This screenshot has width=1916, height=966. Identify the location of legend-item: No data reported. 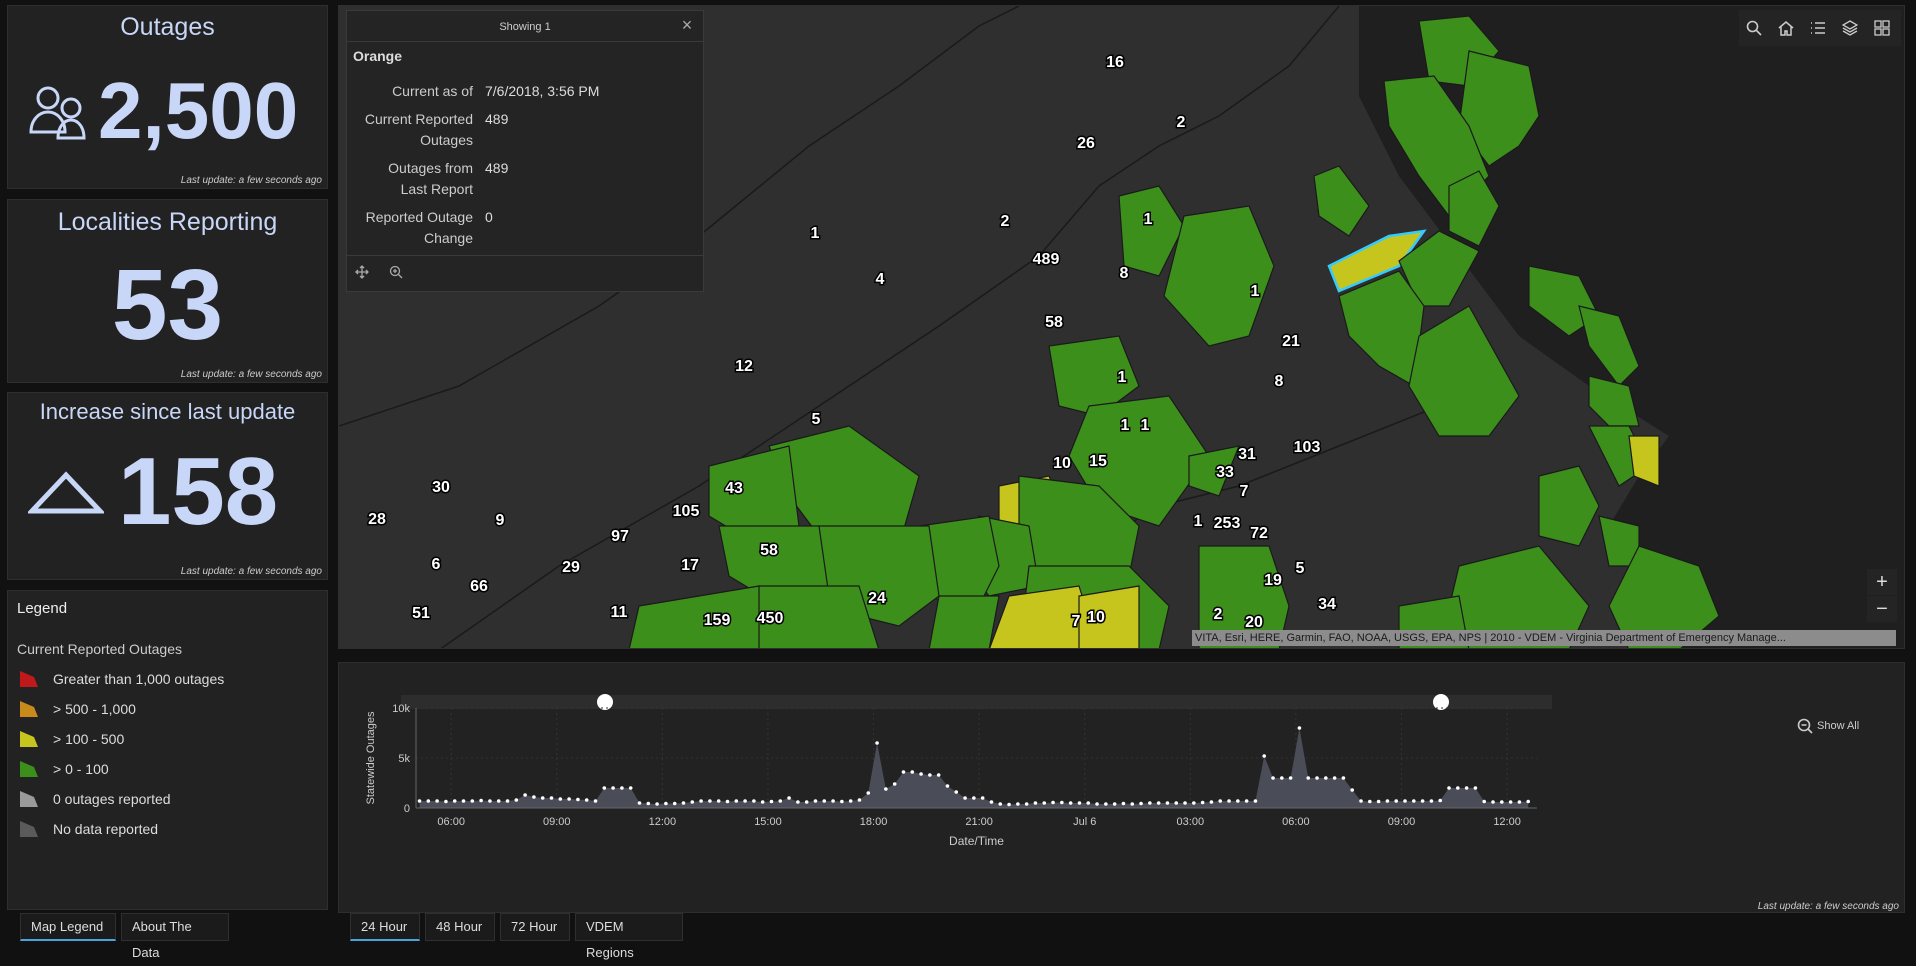
(88, 829).